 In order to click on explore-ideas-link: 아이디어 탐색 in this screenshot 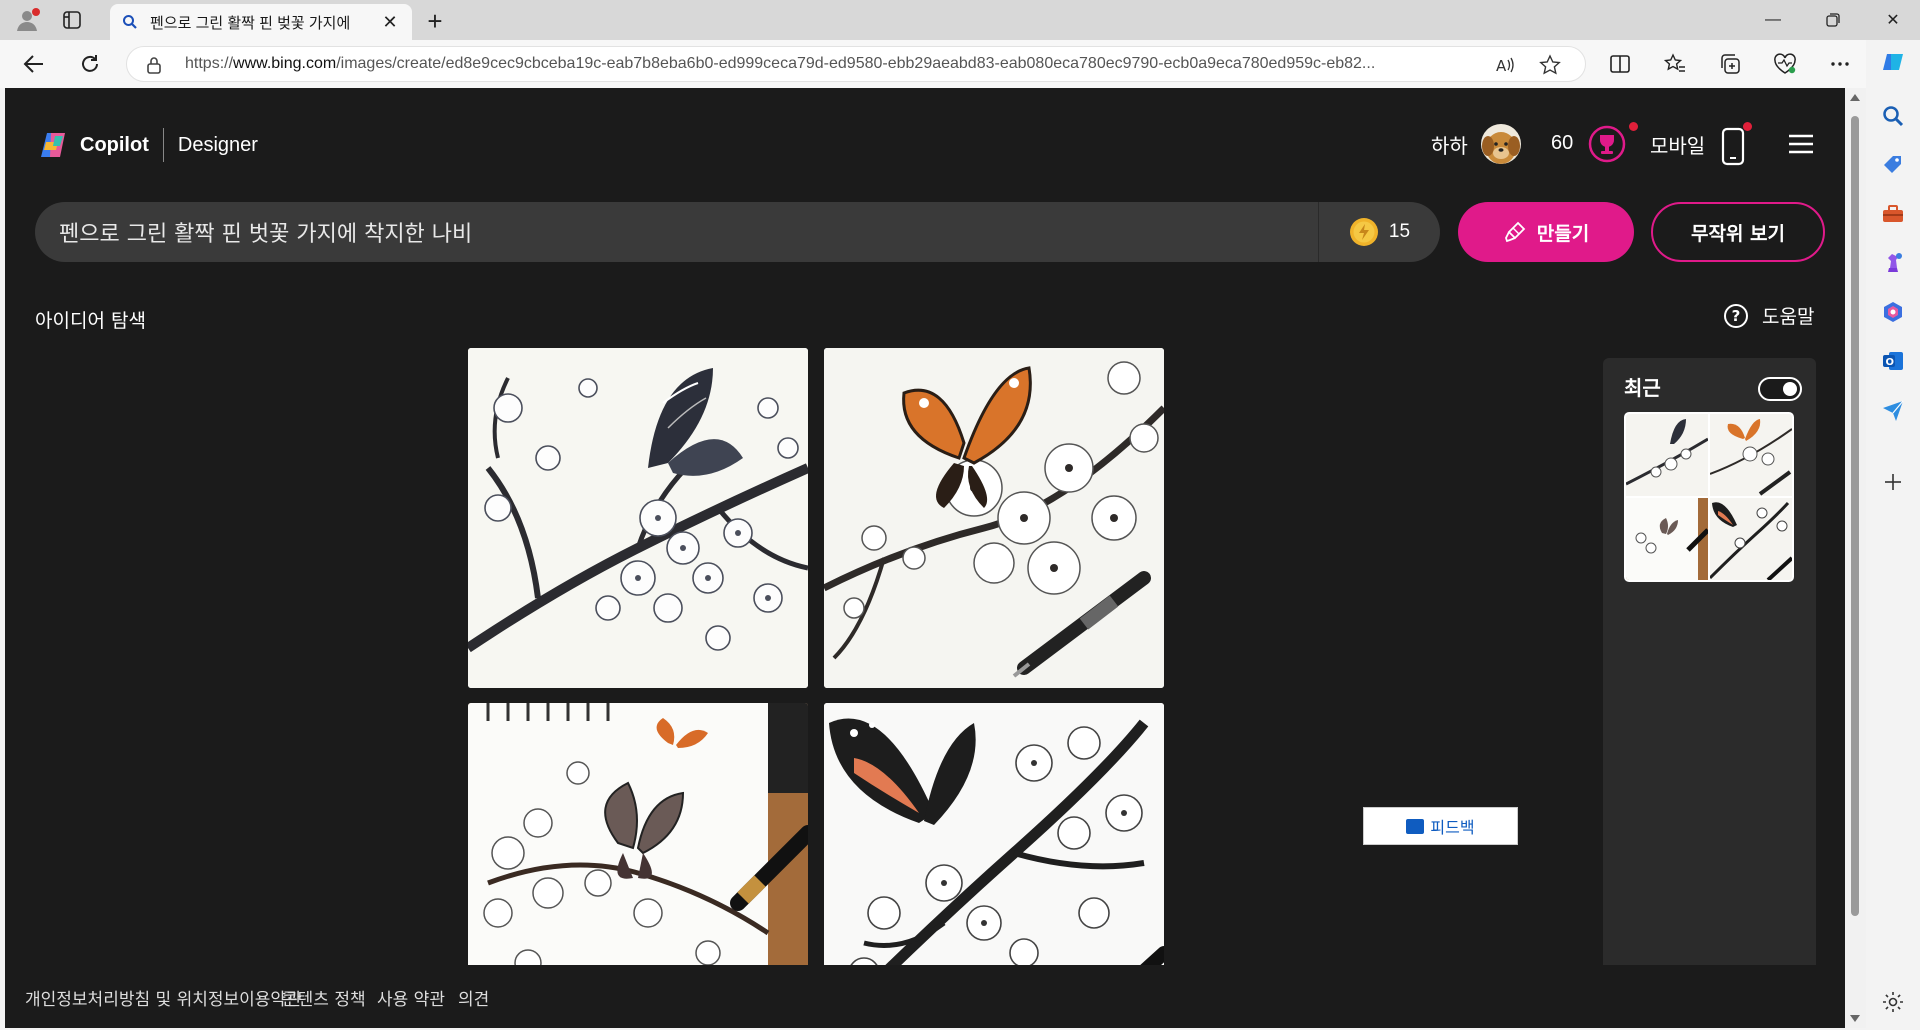, I will do `click(90, 319)`.